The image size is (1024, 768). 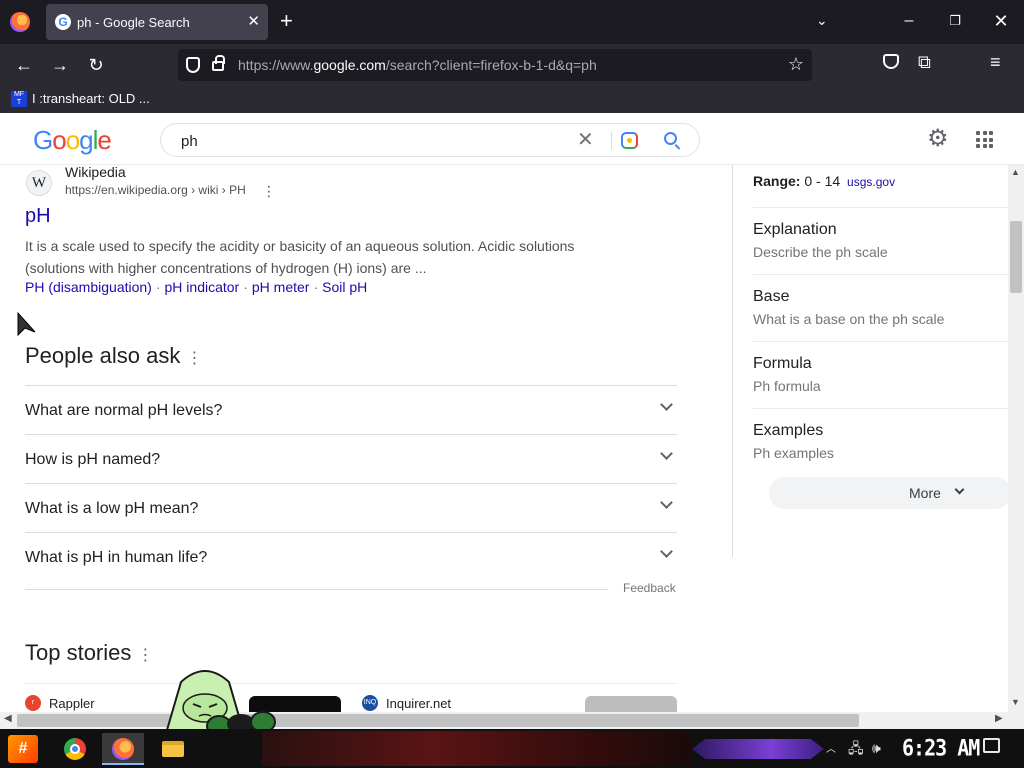 What do you see at coordinates (418, 703) in the screenshot?
I see `story-source: Inquirer.net` at bounding box center [418, 703].